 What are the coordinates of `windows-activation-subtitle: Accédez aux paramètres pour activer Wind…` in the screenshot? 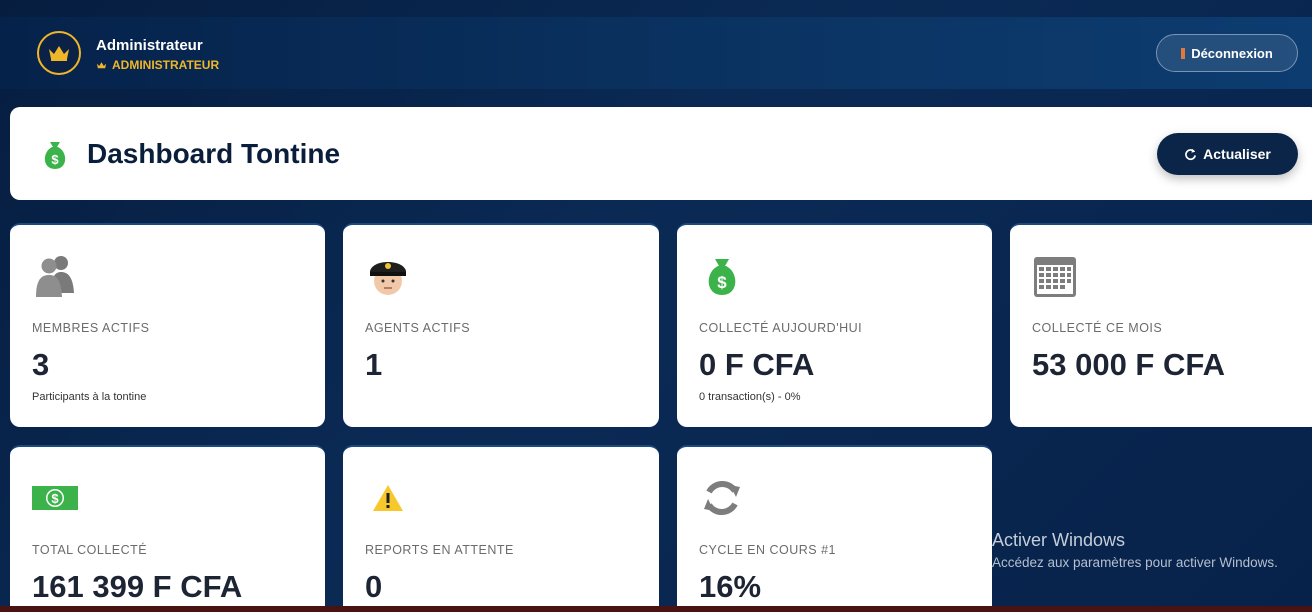 It's located at (1135, 562).